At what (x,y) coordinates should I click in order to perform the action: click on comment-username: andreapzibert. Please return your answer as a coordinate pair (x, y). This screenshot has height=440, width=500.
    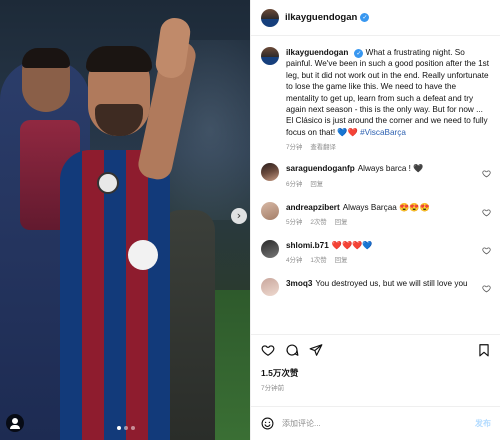
    Looking at the image, I should click on (313, 207).